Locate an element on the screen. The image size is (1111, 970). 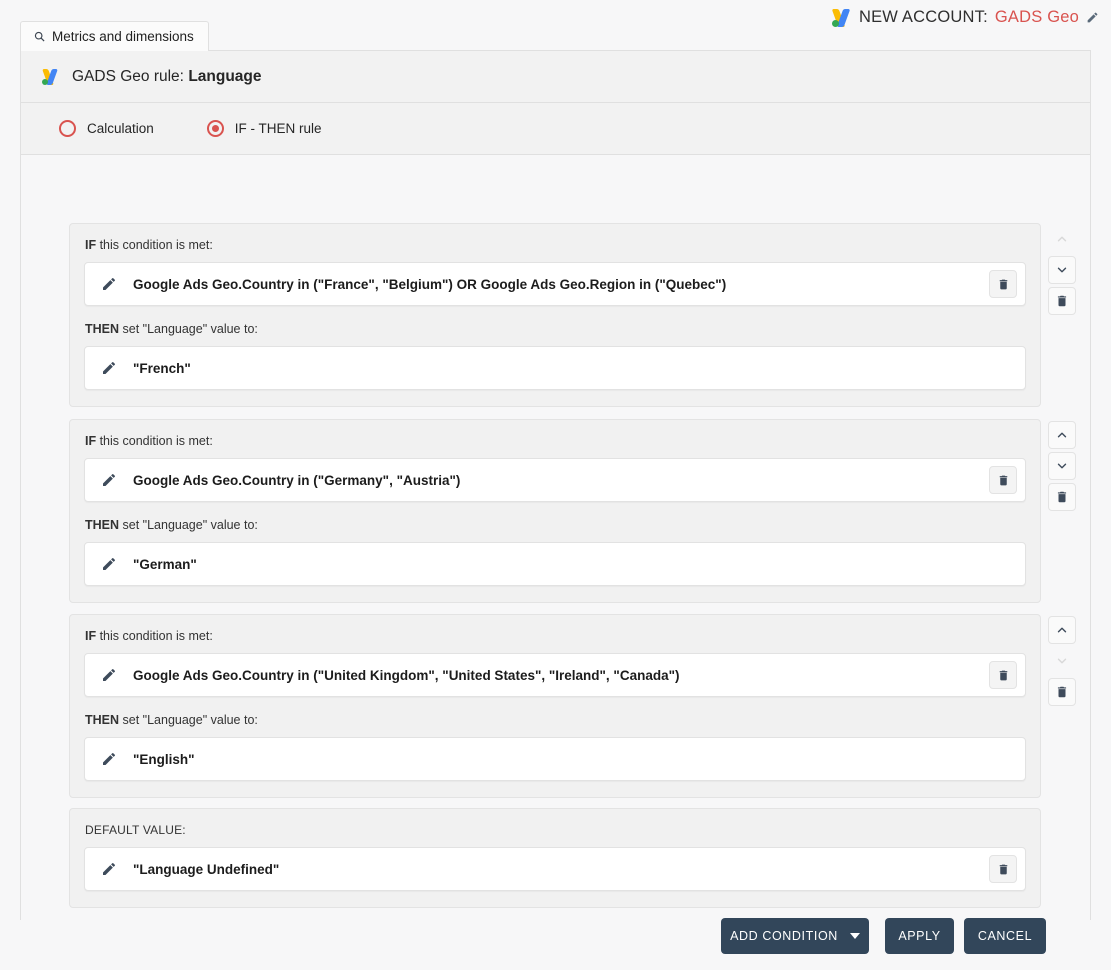
default-value-label: DEFAULT VALUE: is located at coordinates (135, 830).